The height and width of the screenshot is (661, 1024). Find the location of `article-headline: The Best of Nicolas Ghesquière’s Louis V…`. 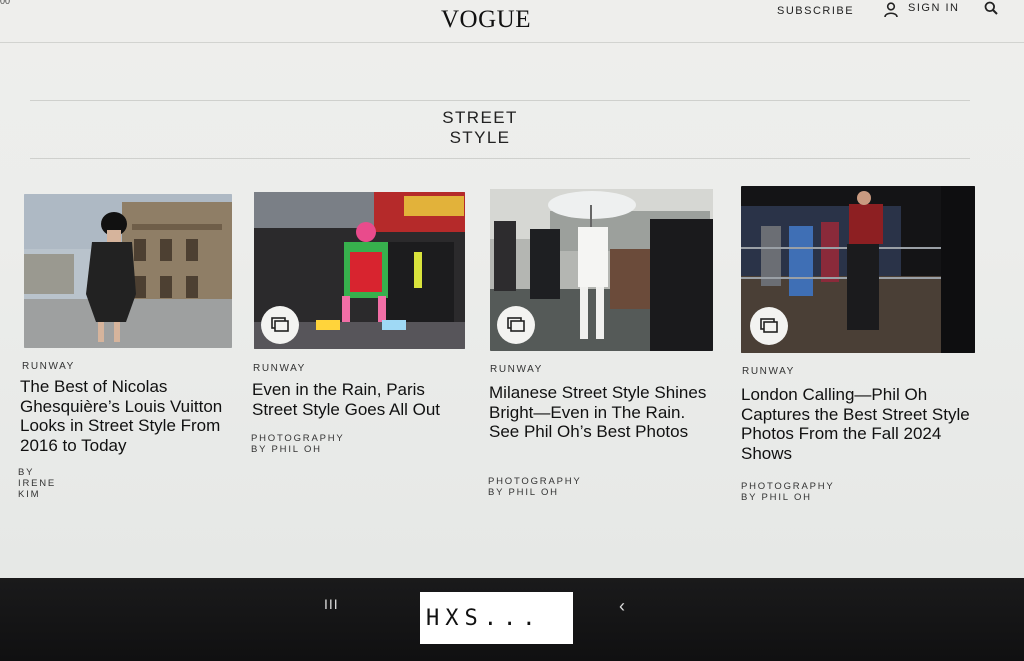

article-headline: The Best of Nicolas Ghesquière’s Louis V… is located at coordinates (125, 416).